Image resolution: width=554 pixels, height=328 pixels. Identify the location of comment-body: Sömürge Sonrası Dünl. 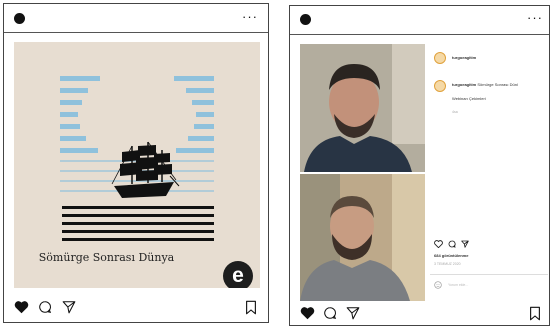
(497, 84).